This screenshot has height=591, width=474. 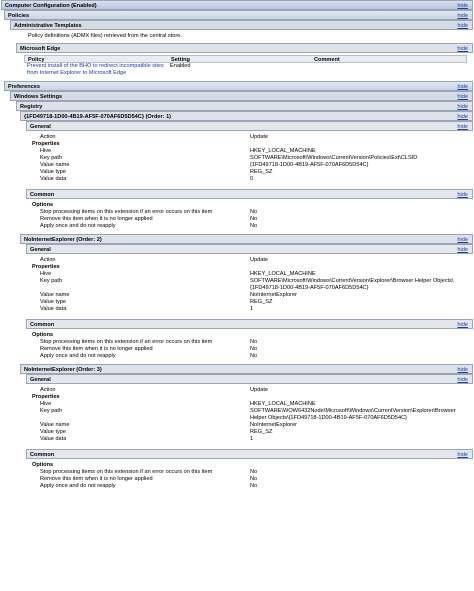 What do you see at coordinates (19, 16) in the screenshot?
I see `policies-title: Policies` at bounding box center [19, 16].